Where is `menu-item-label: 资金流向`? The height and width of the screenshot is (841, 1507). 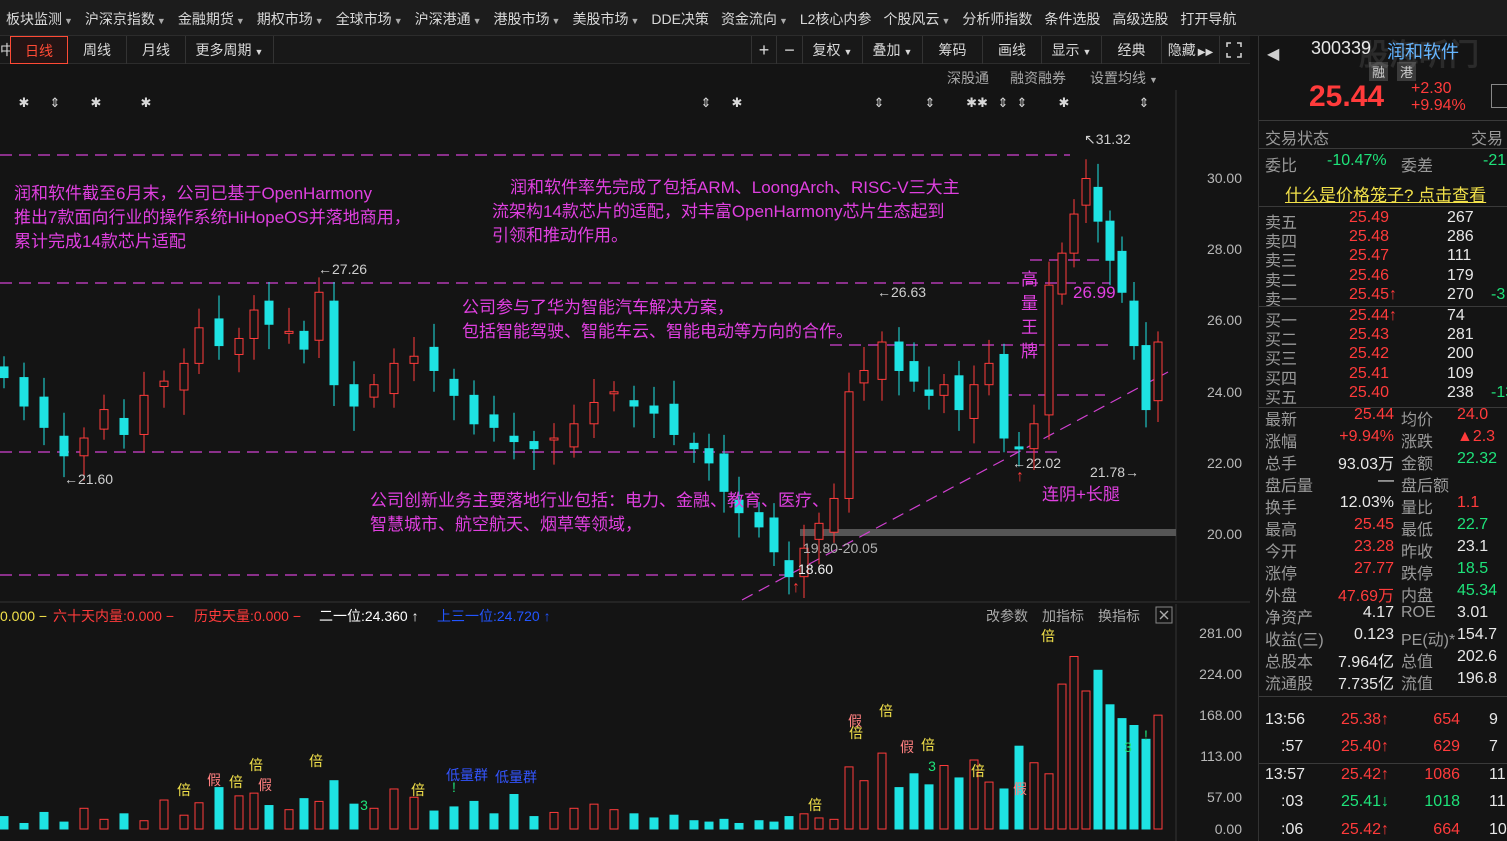
menu-item-label: 资金流向 is located at coordinates (748, 18).